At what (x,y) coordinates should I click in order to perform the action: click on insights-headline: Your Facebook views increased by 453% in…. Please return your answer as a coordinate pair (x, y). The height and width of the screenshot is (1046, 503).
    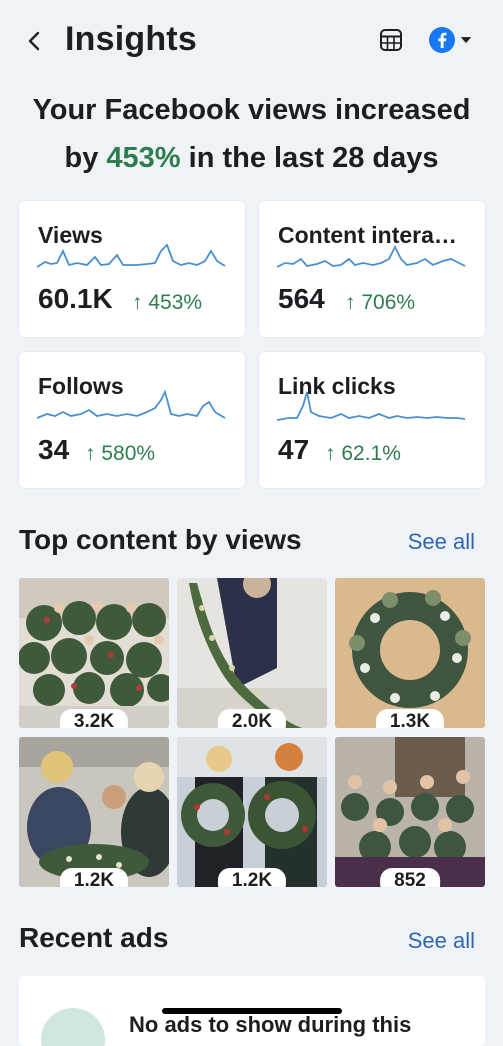
    Looking at the image, I should click on (251, 134).